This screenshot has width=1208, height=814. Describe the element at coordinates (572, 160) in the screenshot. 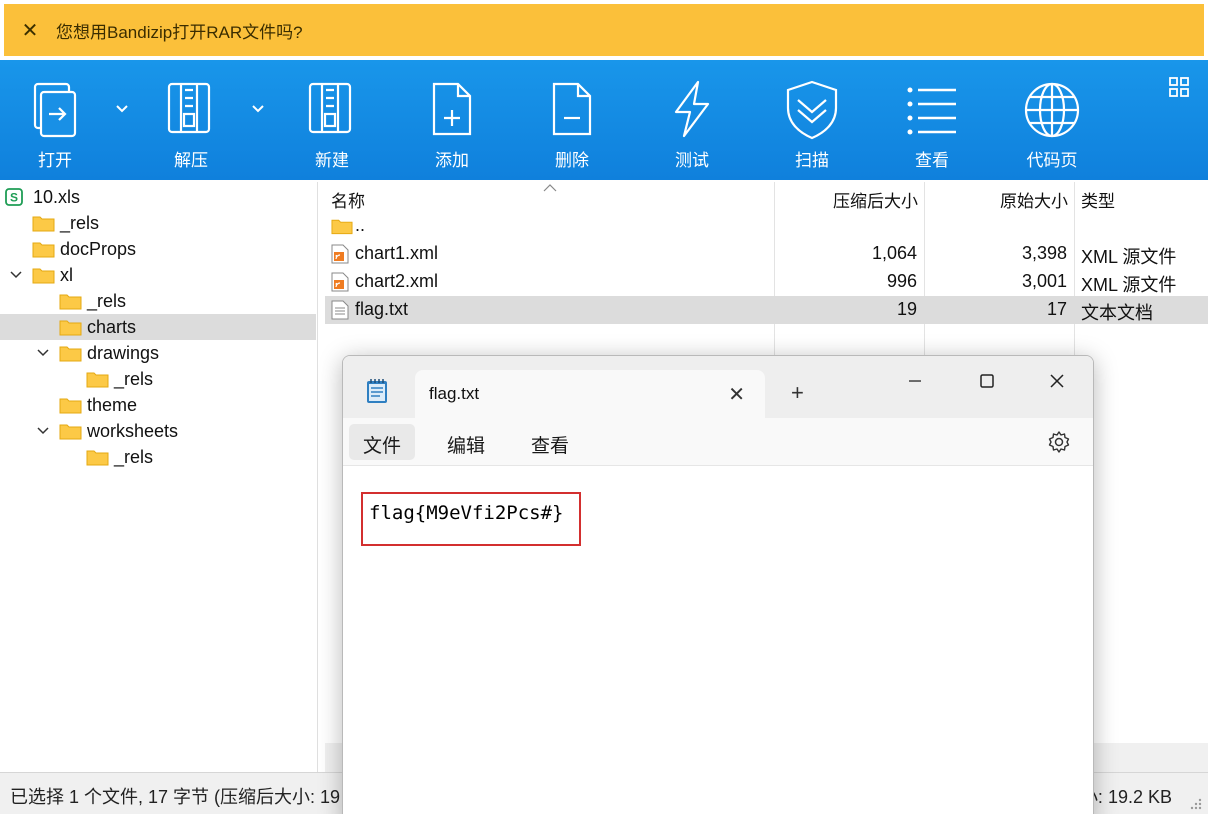

I see `delete-label: 删除` at that location.